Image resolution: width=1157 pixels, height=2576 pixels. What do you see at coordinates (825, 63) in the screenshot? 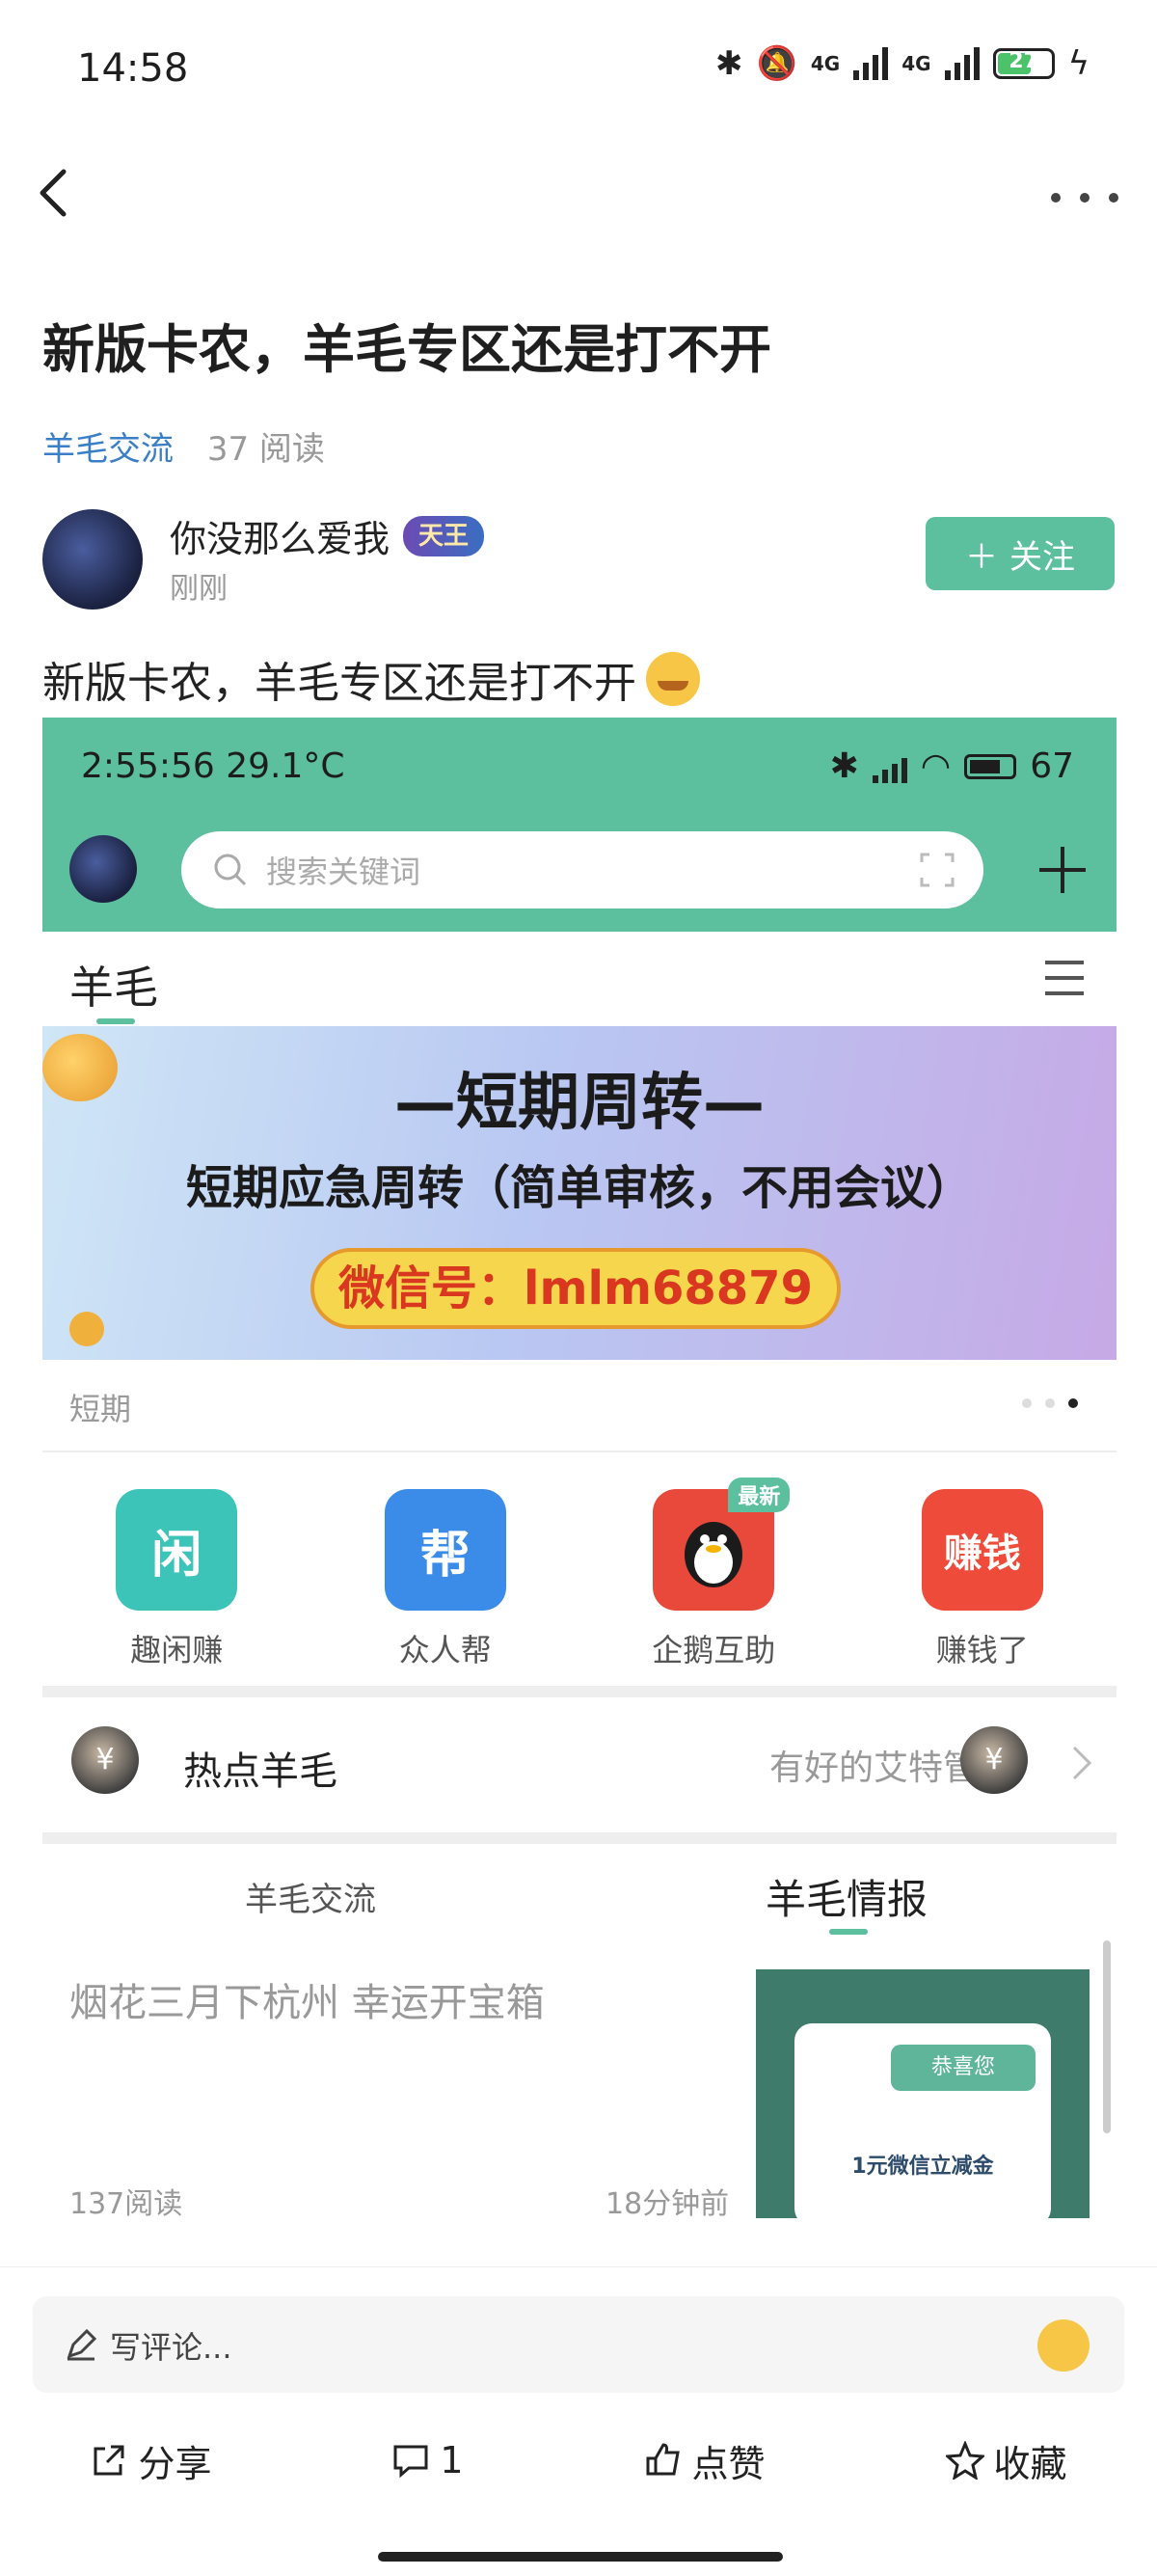
I see `network-type-1: 4G` at bounding box center [825, 63].